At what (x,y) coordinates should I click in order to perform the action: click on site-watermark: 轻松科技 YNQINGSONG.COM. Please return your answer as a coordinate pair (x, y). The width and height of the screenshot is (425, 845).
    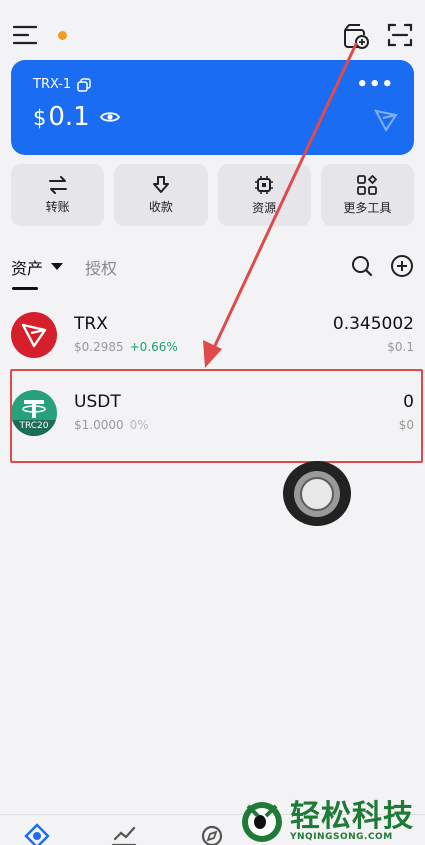
    Looking at the image, I should click on (327, 822).